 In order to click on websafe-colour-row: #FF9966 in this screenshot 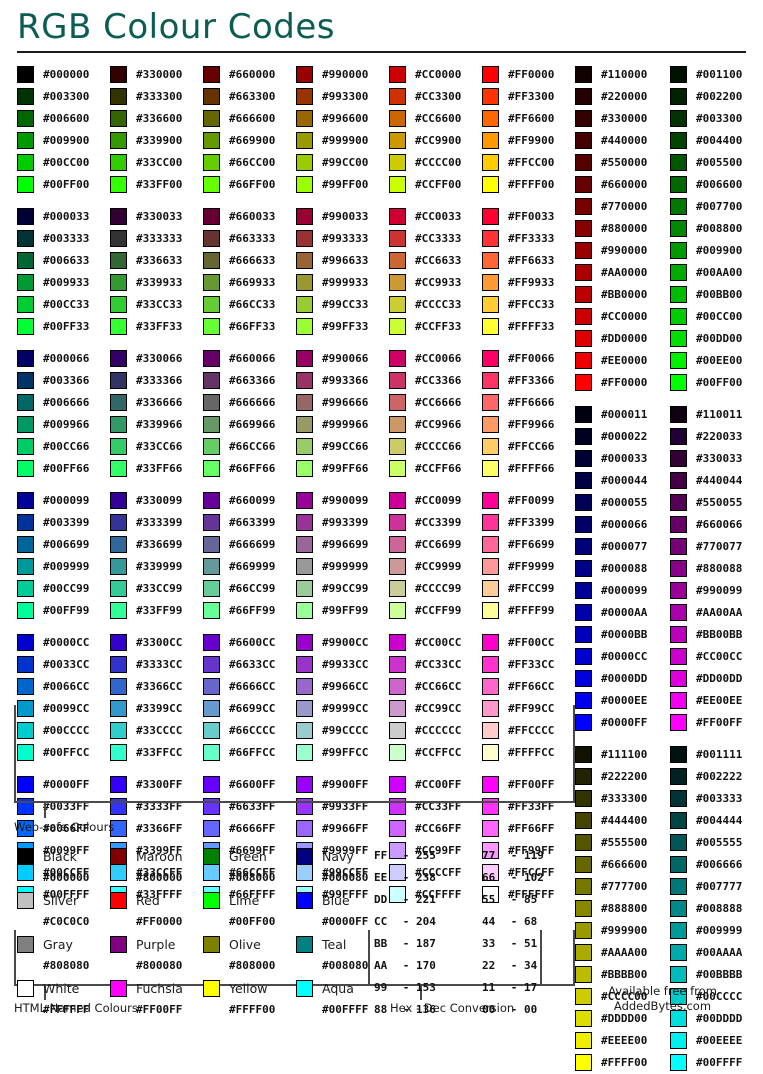, I will do `click(528, 424)`.